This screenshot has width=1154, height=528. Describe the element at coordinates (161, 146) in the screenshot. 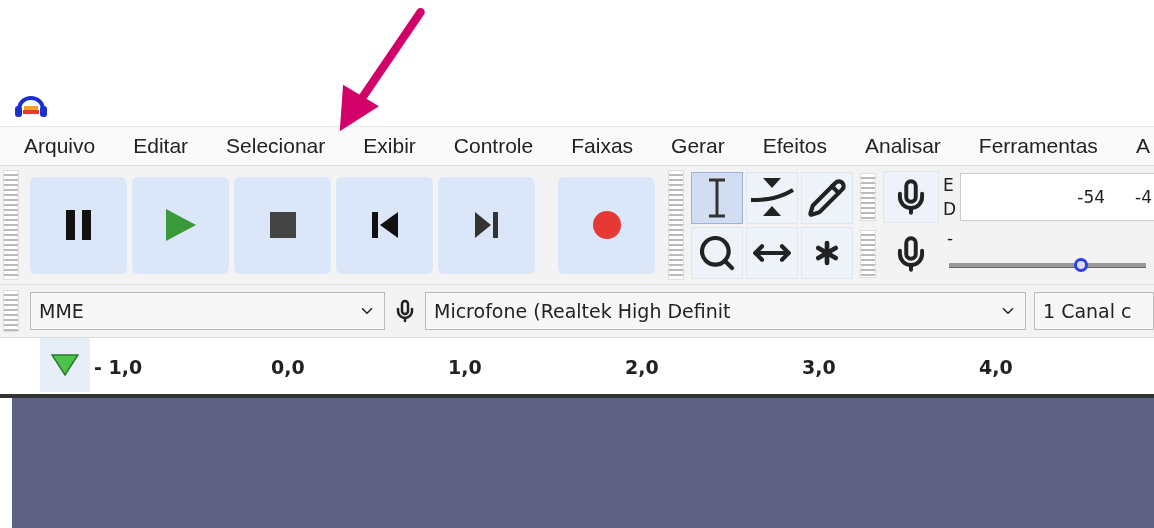

I see `menu-item: Editar` at that location.